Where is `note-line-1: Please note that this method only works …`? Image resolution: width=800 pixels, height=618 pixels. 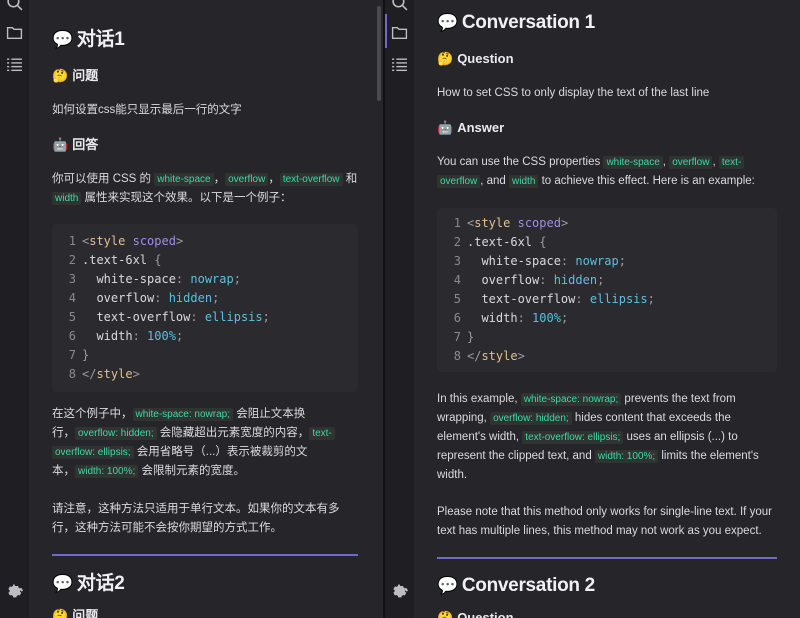 note-line-1: Please note that this method only works … is located at coordinates (604, 512).